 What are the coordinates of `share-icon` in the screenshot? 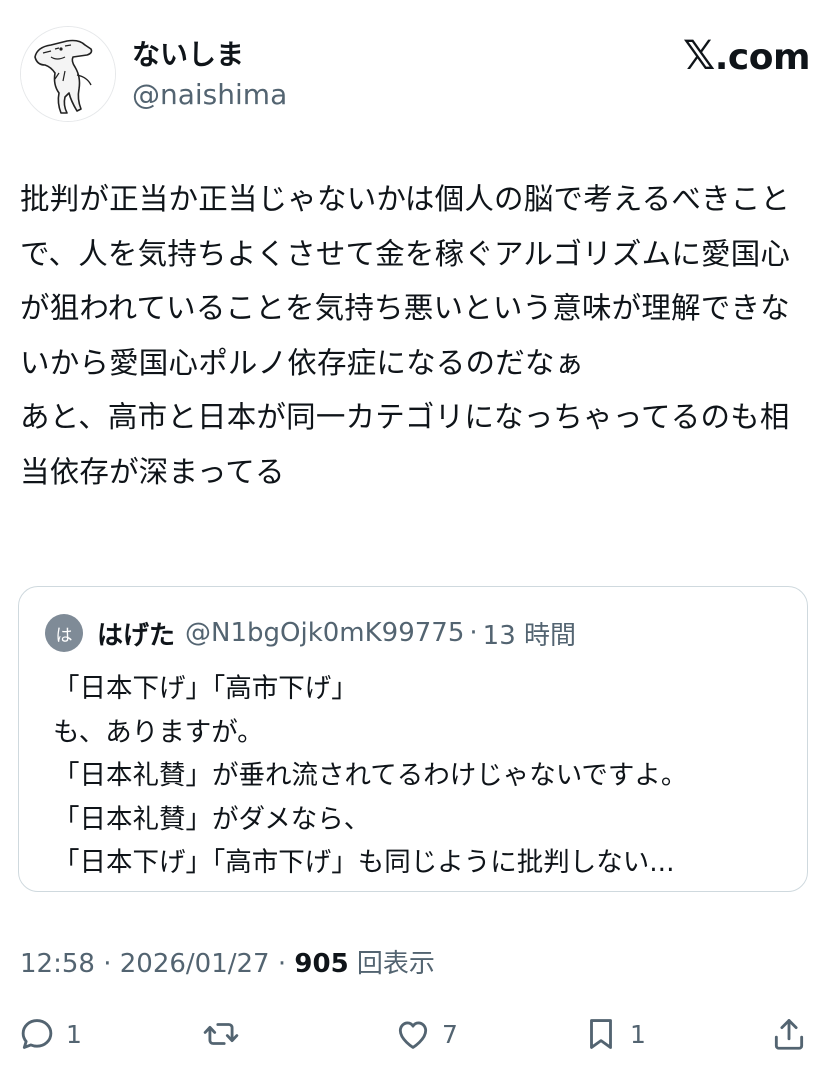 It's located at (789, 1034).